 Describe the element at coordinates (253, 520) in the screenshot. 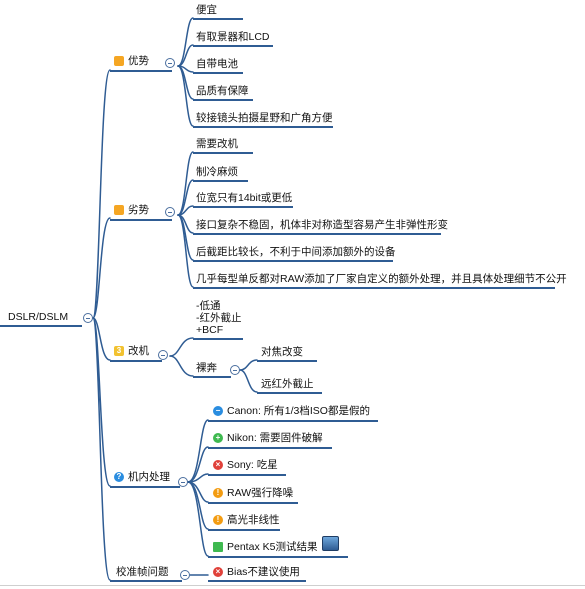

I see `processing-item-highlight: 高光非线性` at that location.